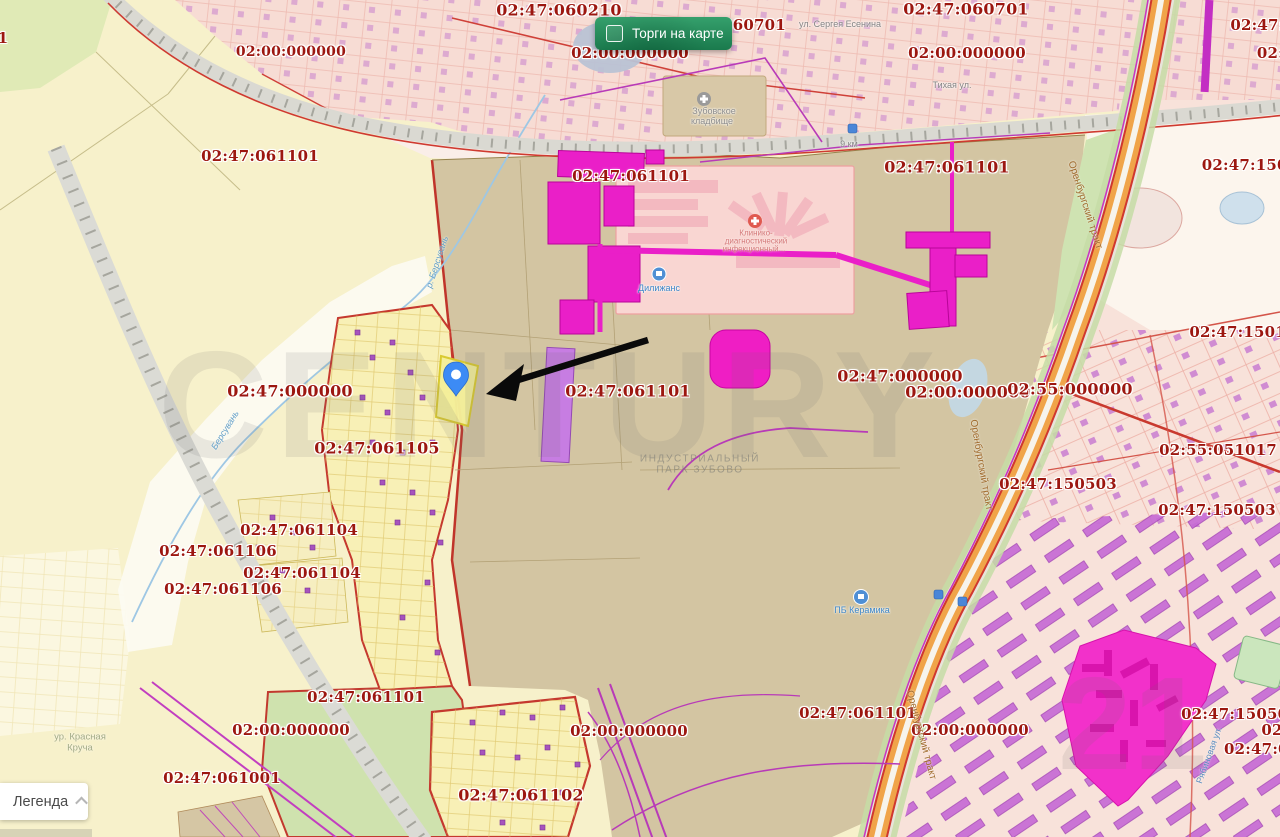 This screenshot has width=1280, height=837. What do you see at coordinates (678, 33) in the screenshot?
I see `auctions-button-label: Торги на карте` at bounding box center [678, 33].